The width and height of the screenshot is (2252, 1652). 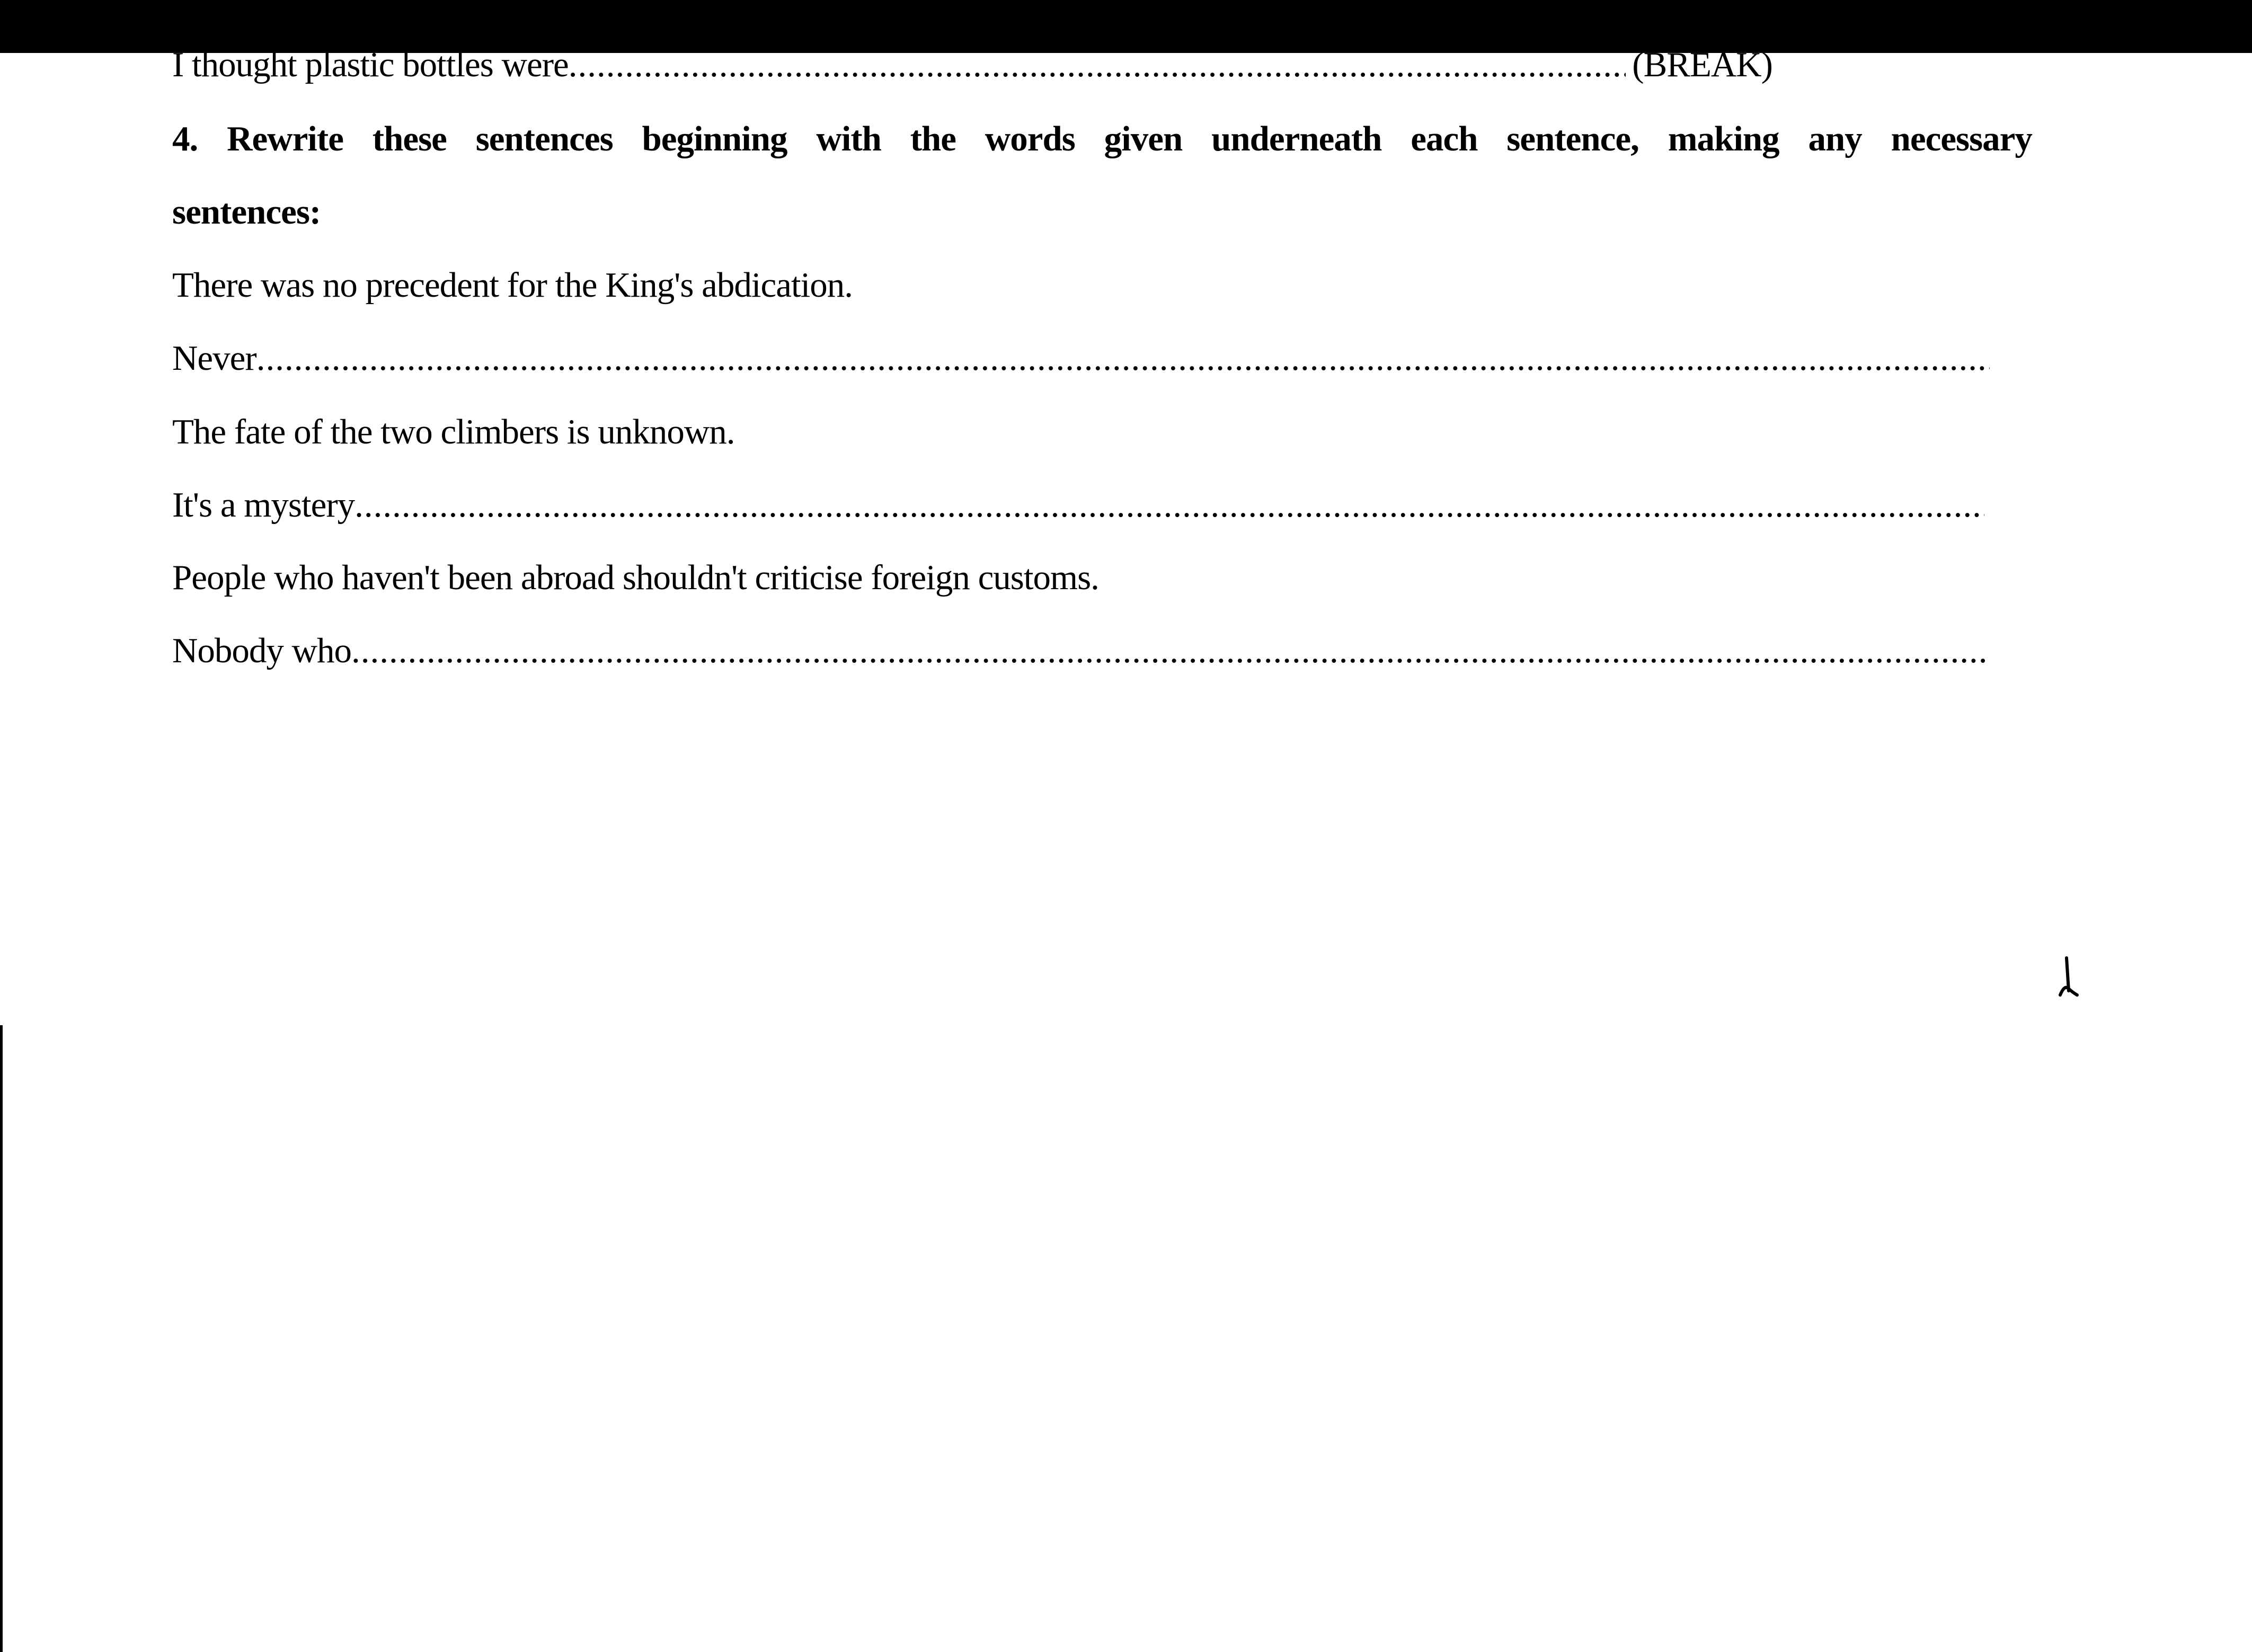 What do you see at coordinates (1702, 64) in the screenshot?
I see `previous-item-keyword: (BREAK)` at bounding box center [1702, 64].